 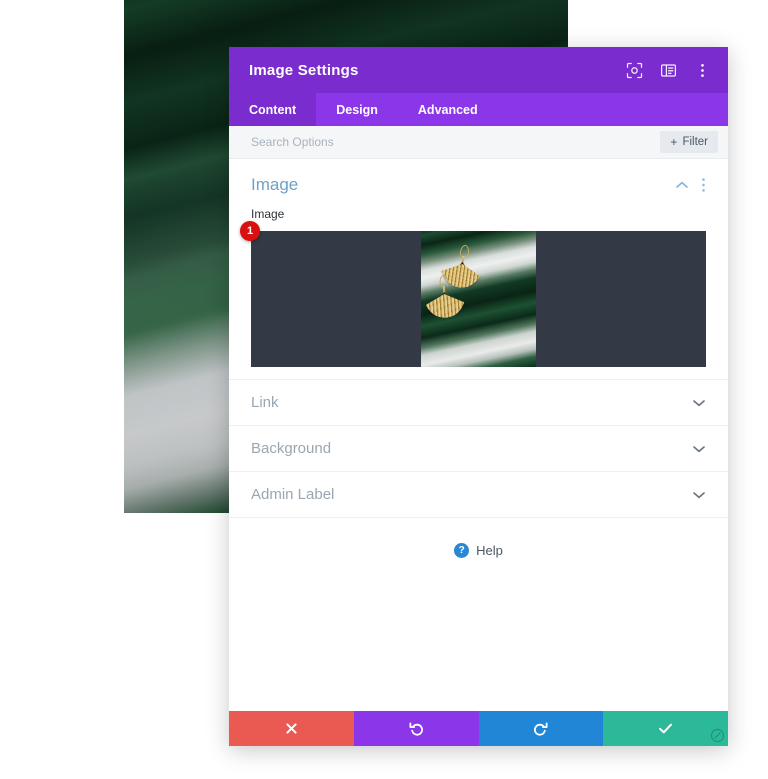 I want to click on tab-bar: Content Design Advanced, so click(x=478, y=109).